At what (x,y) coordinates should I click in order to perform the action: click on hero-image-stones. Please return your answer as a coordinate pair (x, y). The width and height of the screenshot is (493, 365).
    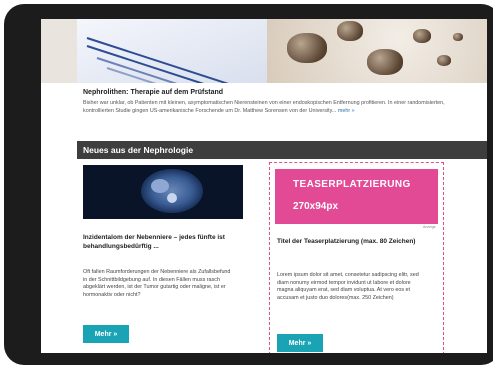
    Looking at the image, I should click on (377, 51).